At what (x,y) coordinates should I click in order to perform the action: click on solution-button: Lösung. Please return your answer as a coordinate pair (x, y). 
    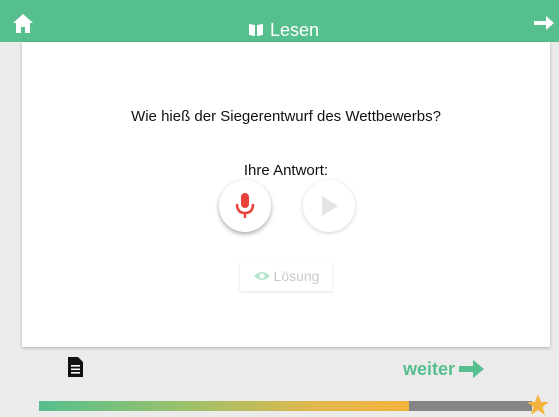
    Looking at the image, I should click on (286, 276).